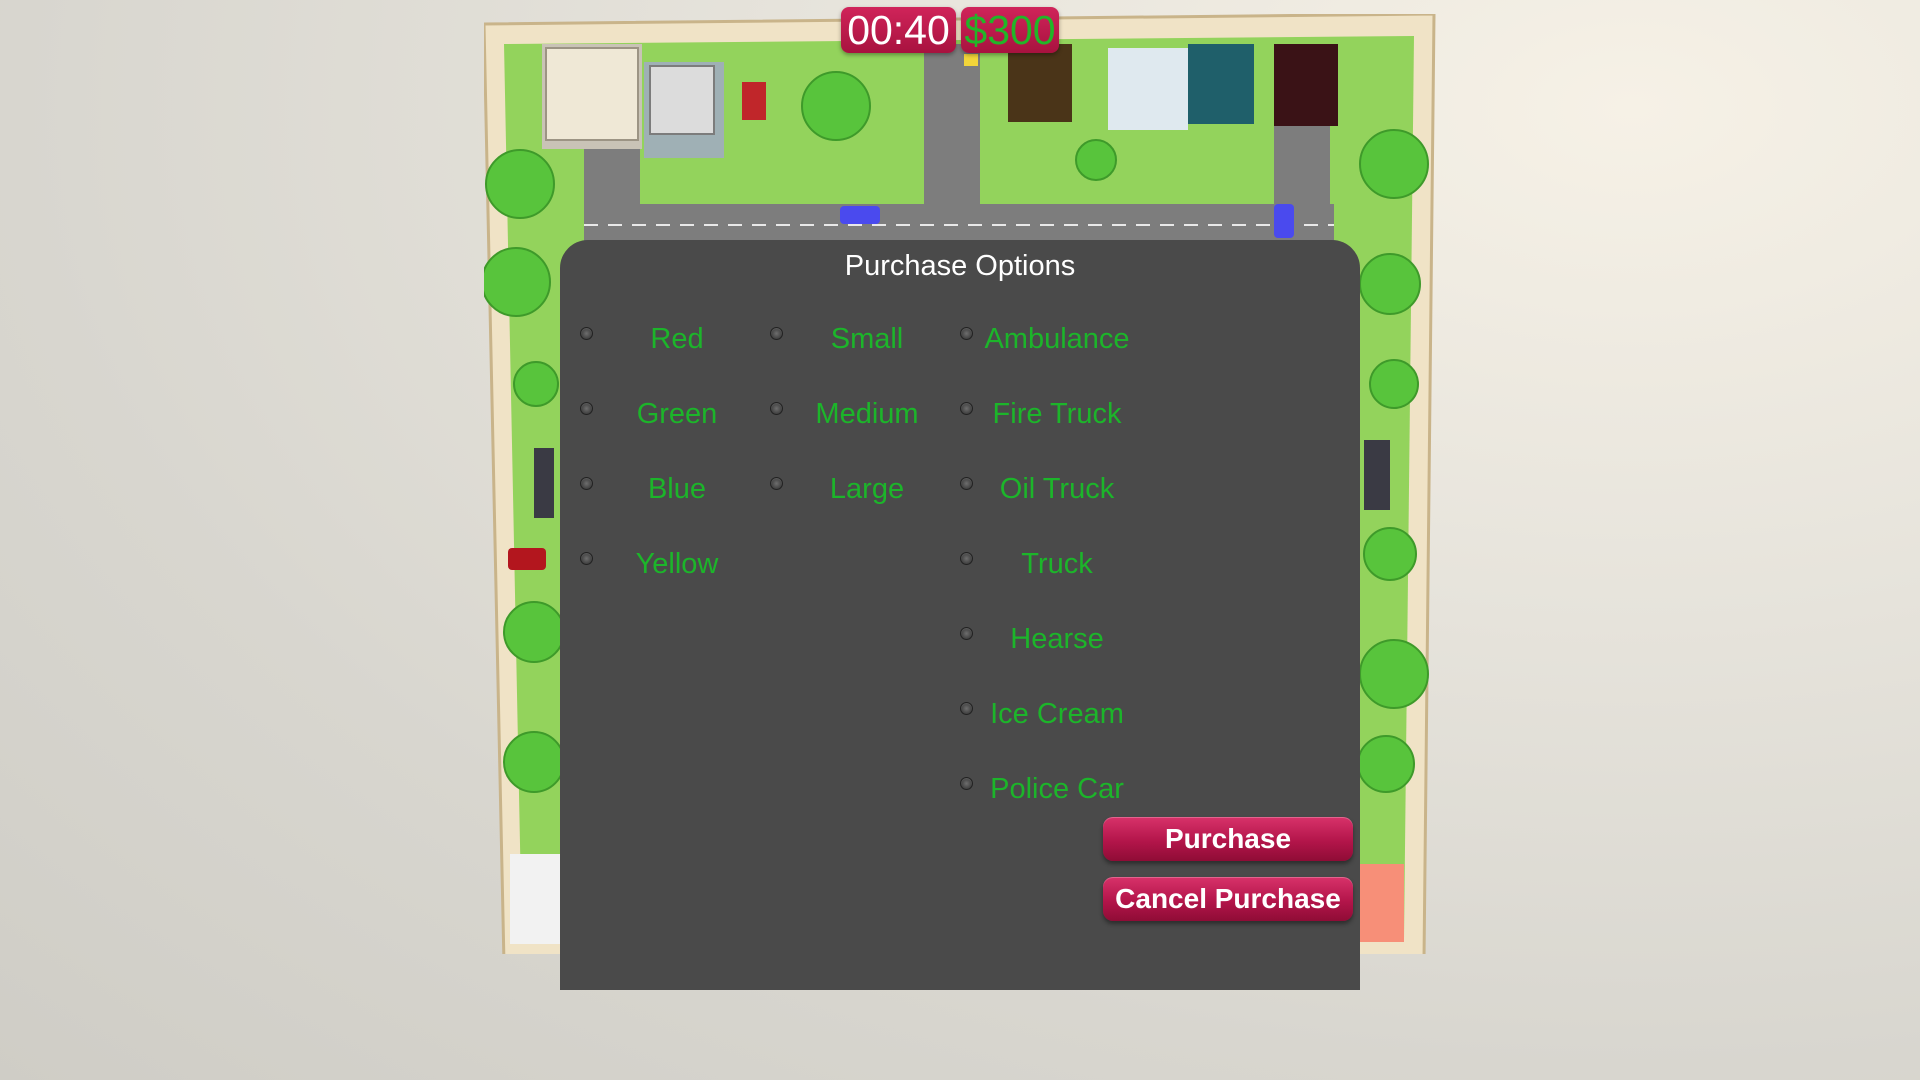 This screenshot has width=1920, height=1080. I want to click on size-option-medium: Medium, so click(865, 417).